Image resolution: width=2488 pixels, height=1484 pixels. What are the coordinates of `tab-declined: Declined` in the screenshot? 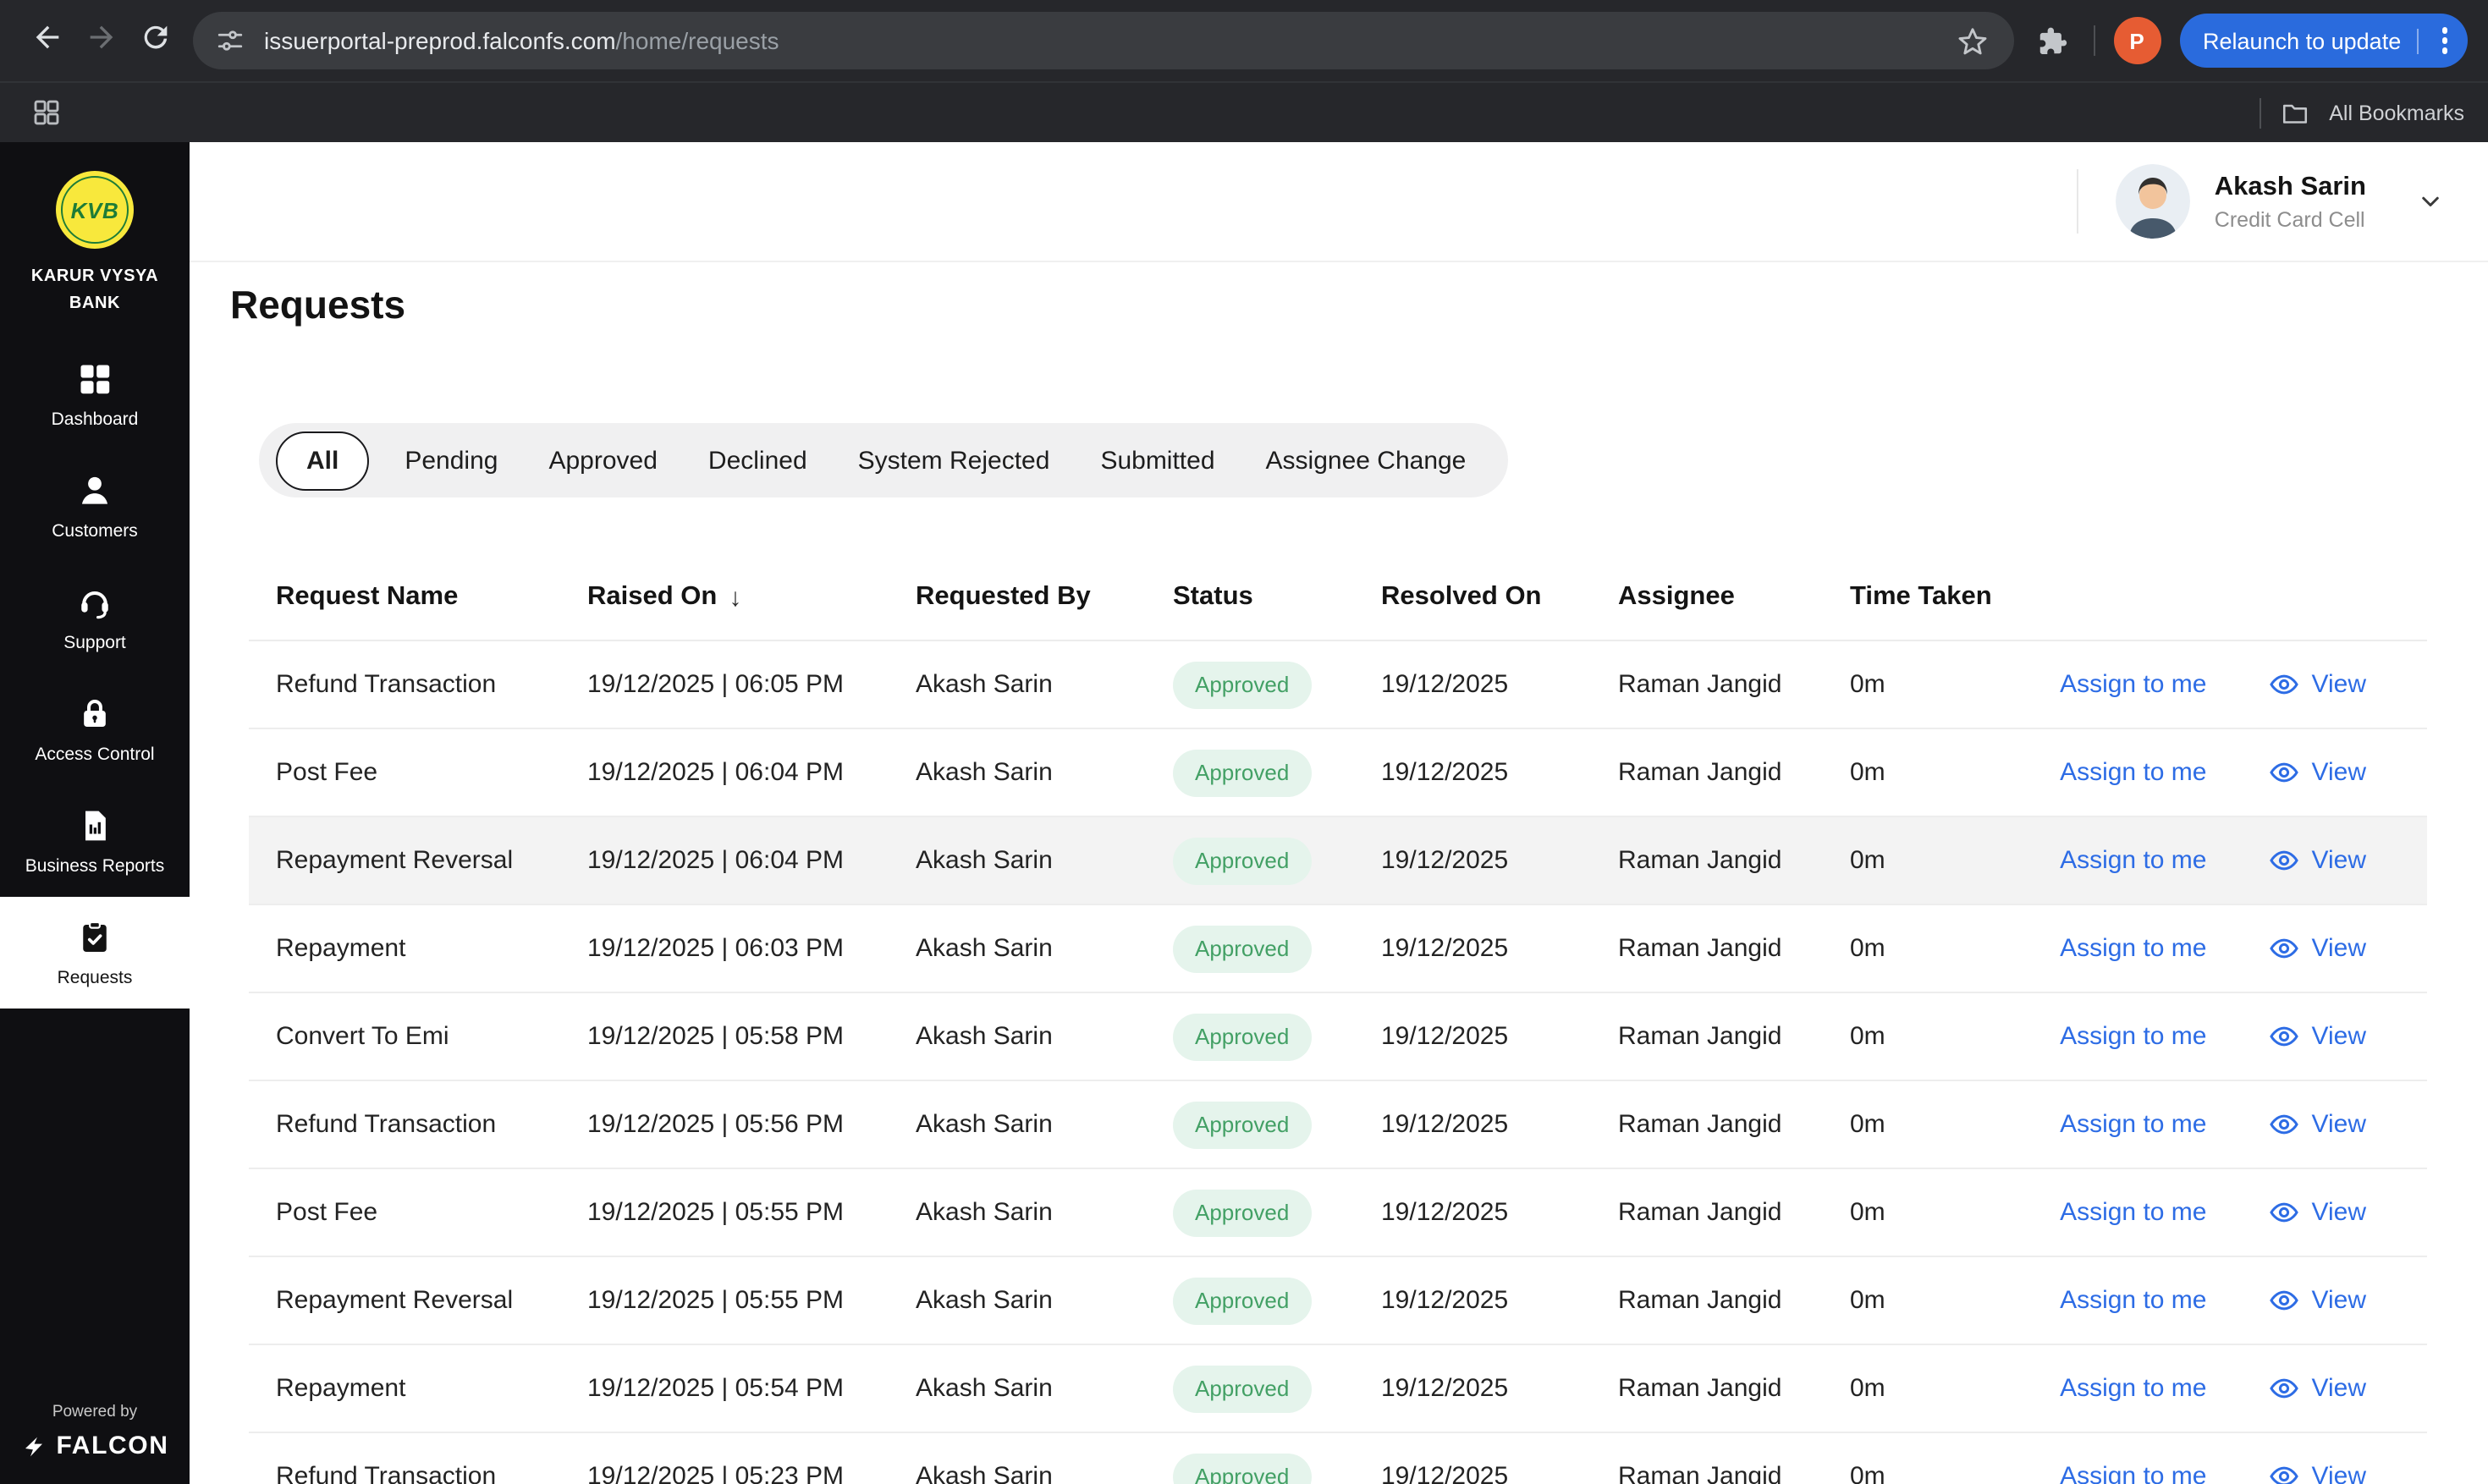 It's located at (758, 460).